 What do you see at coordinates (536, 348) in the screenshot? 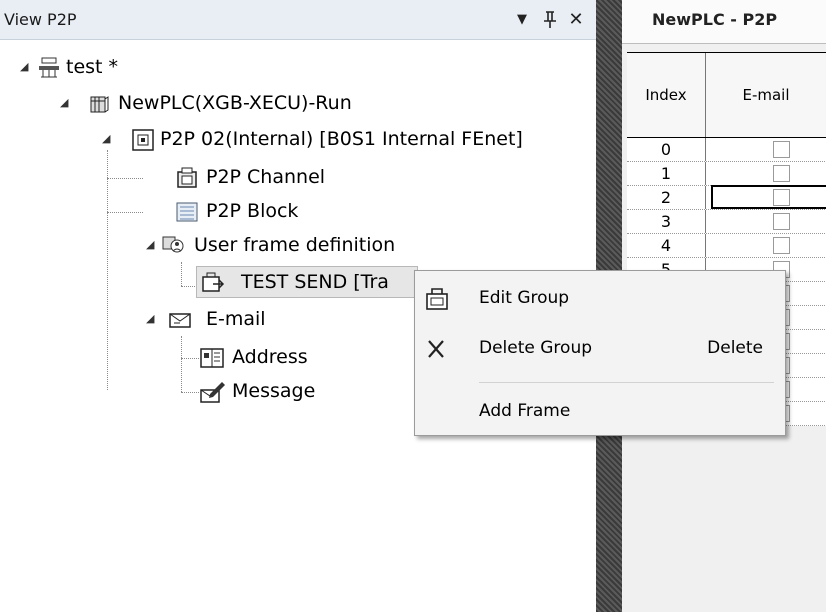
I see `menu-item-label: Delete Group` at bounding box center [536, 348].